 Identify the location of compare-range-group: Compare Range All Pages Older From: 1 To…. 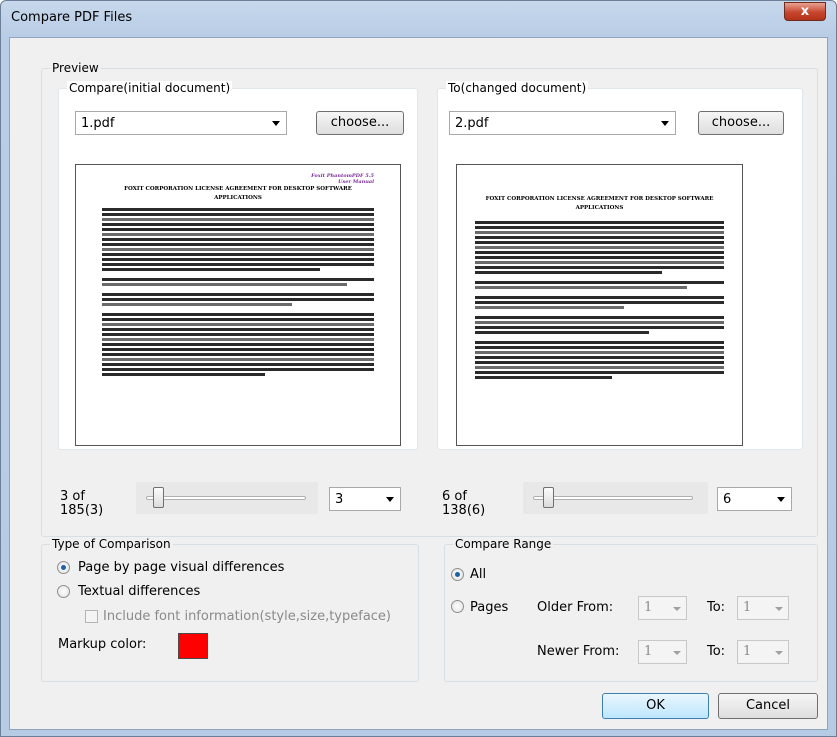
(631, 609).